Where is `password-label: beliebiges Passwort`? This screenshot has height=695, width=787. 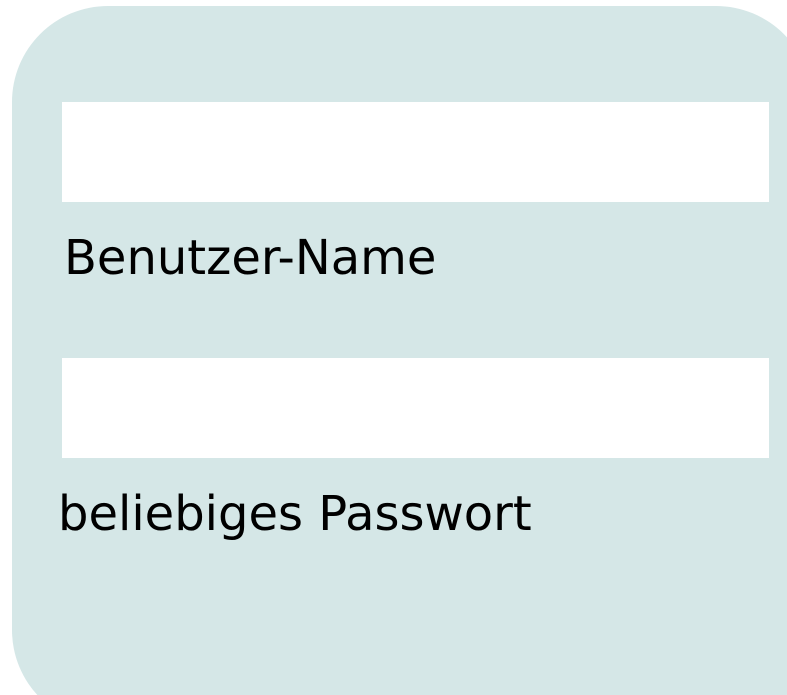 password-label: beliebiges Passwort is located at coordinates (295, 514).